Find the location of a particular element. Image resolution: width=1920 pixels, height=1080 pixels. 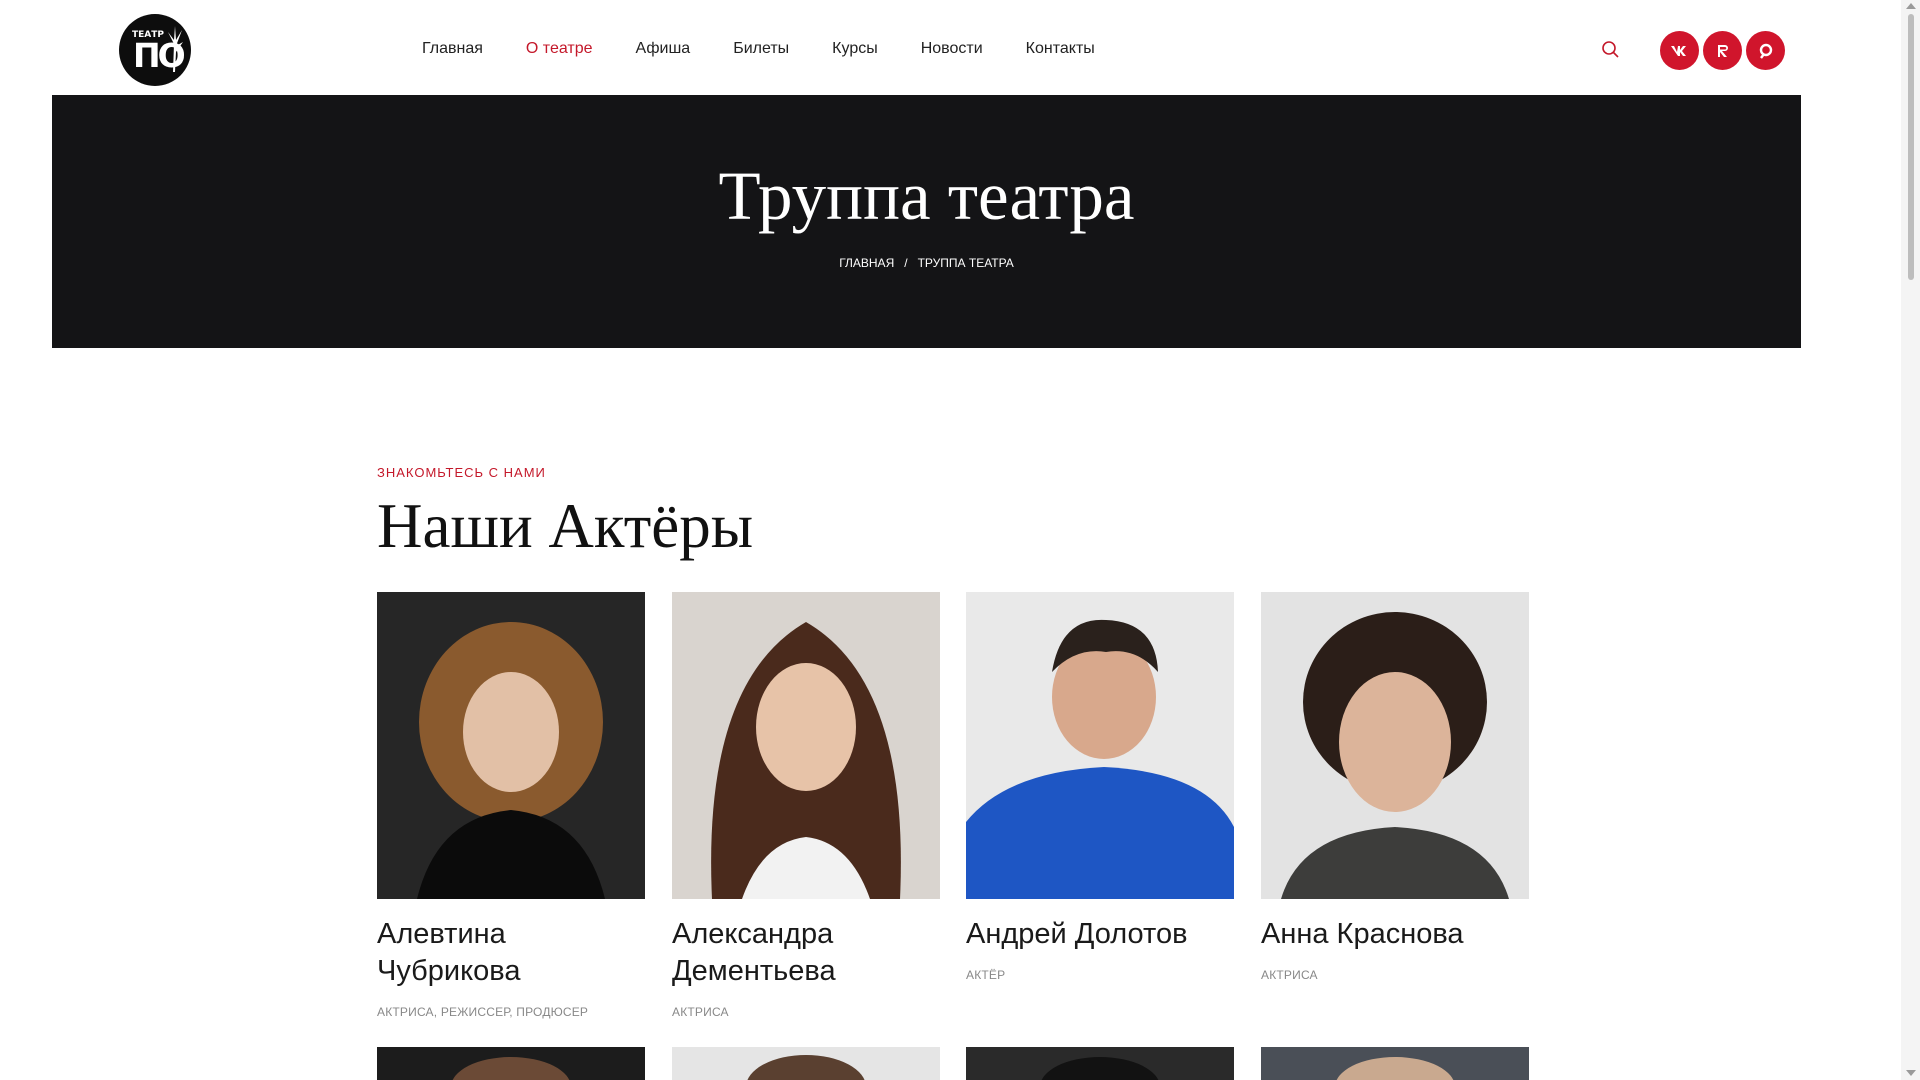

page-title: Труппа театра is located at coordinates (926, 196).